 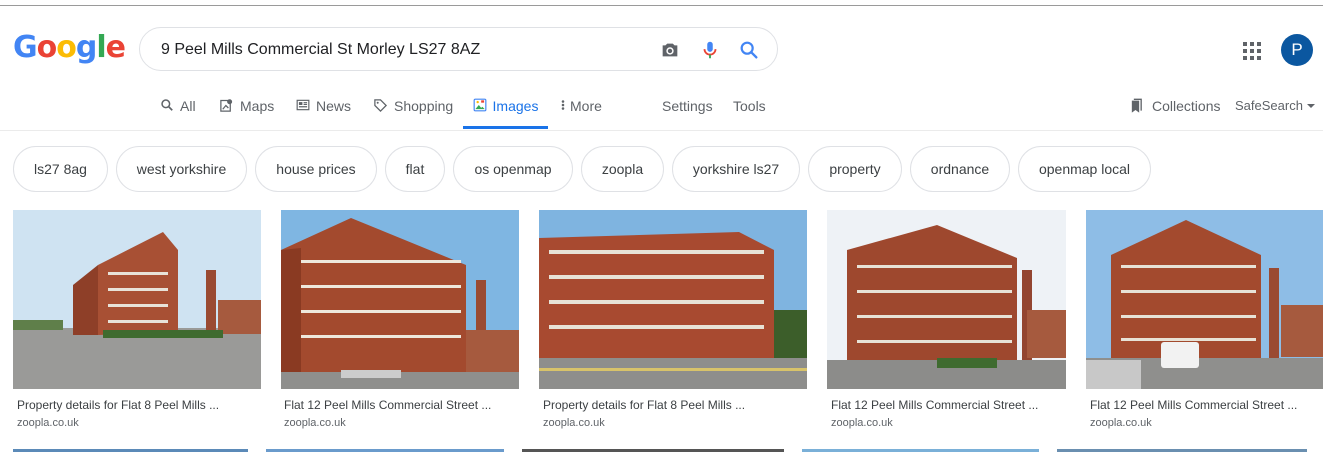 I want to click on chip: property, so click(x=855, y=169).